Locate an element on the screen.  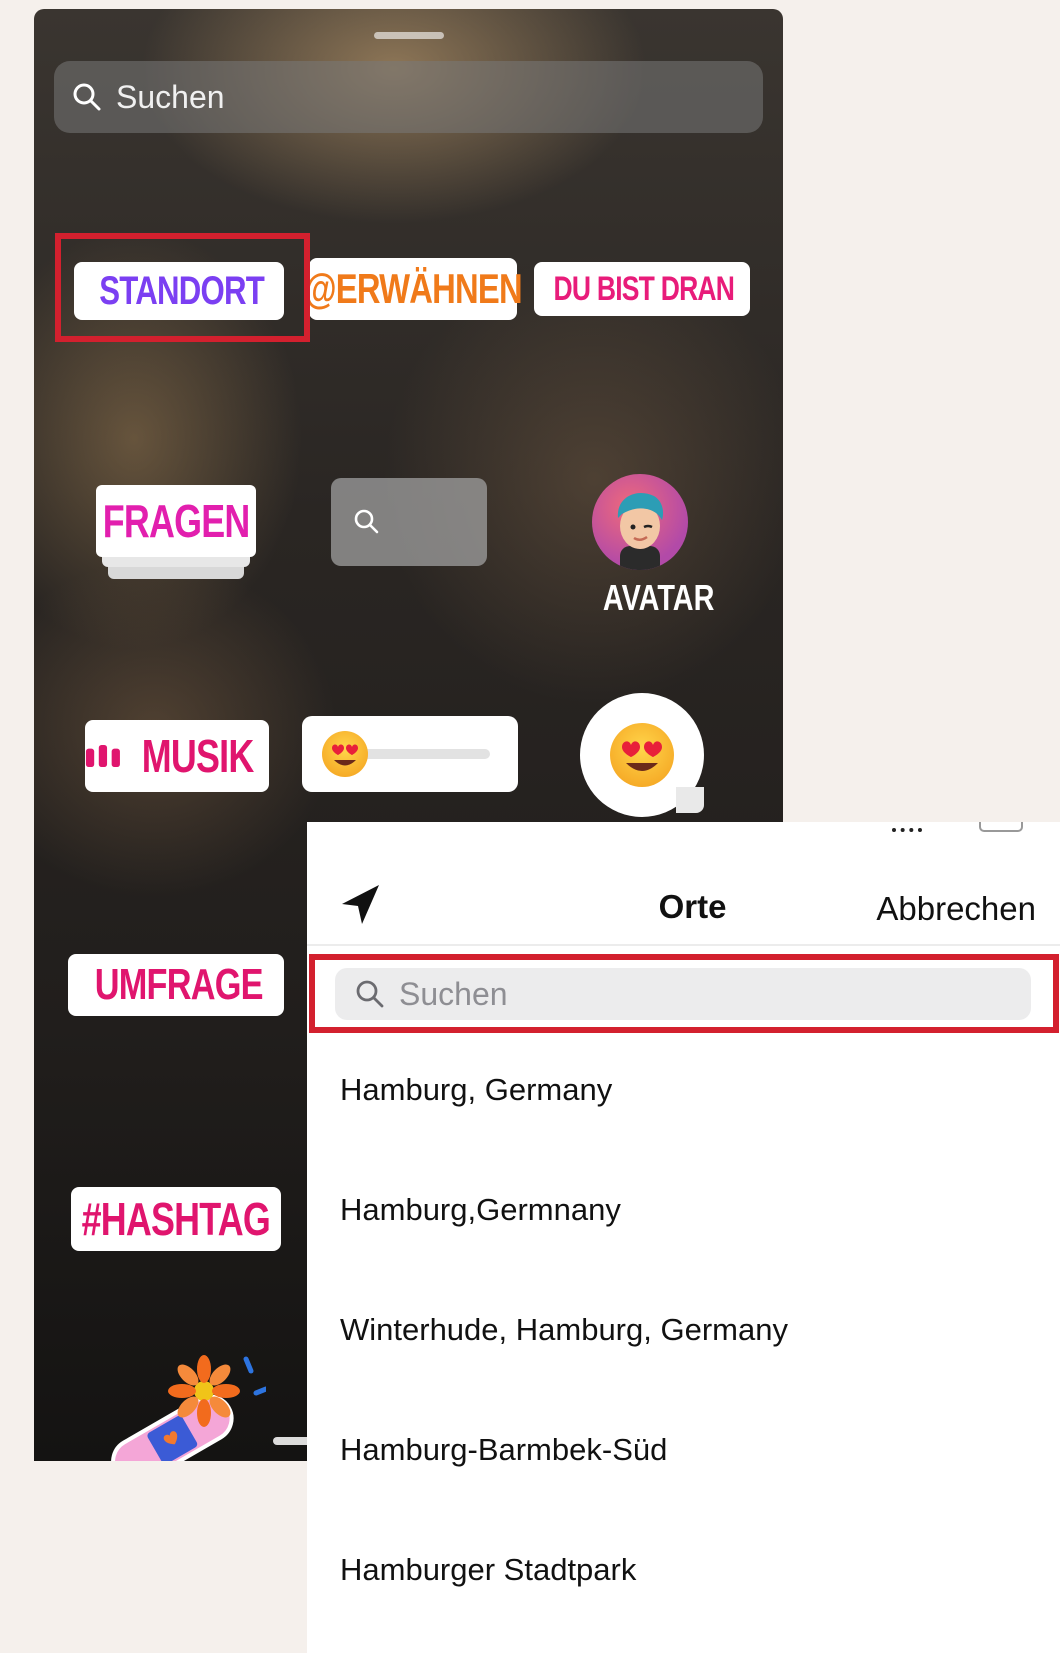
place-item: Hamburg-Barmbek-Süd is located at coordinates (503, 1450).